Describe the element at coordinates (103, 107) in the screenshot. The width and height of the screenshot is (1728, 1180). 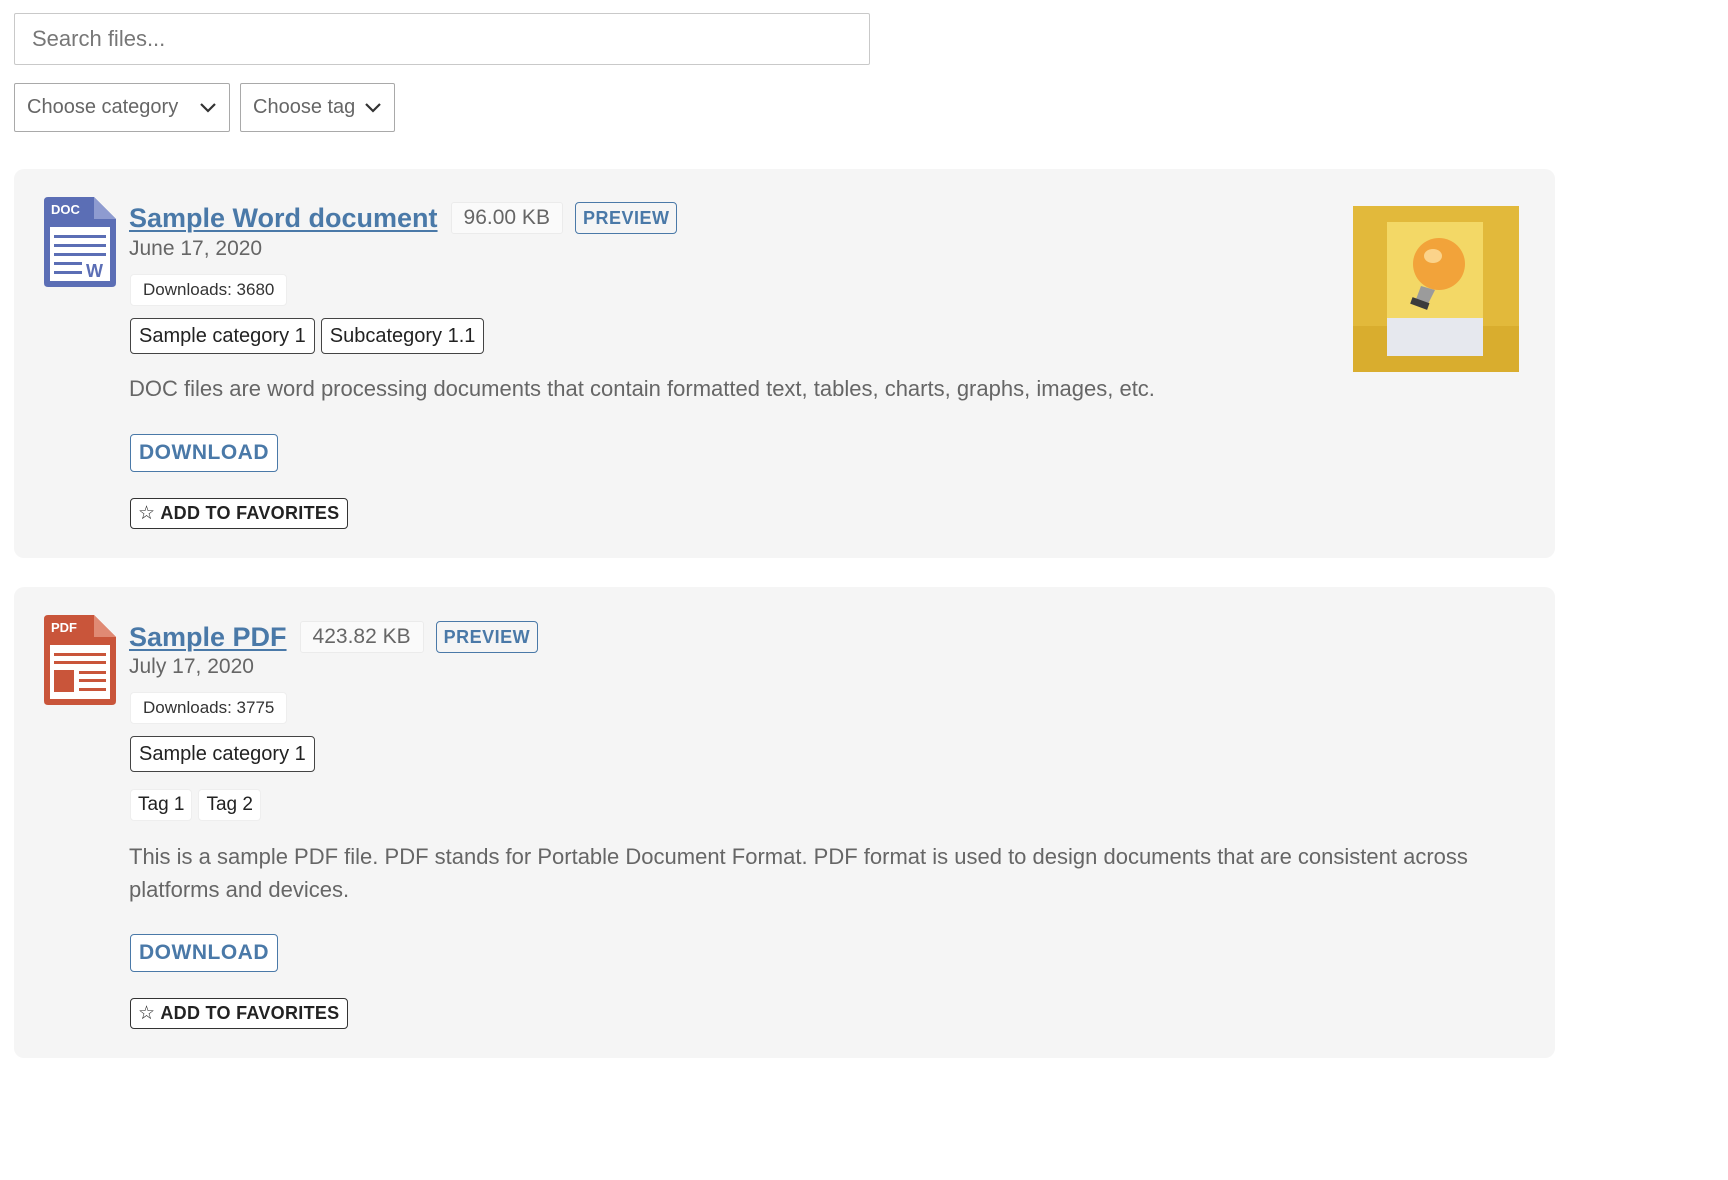
I see `category-select-label: Choose category` at that location.